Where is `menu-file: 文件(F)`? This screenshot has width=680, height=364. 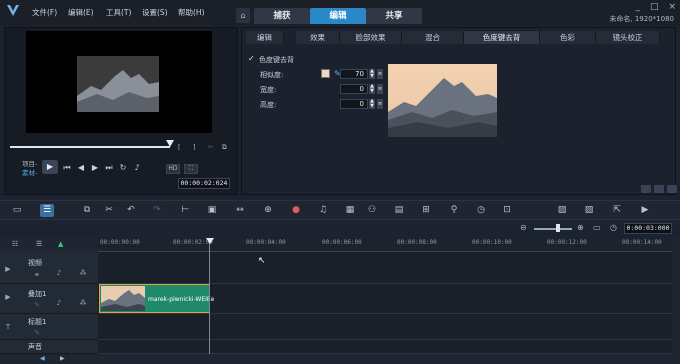 menu-file: 文件(F) is located at coordinates (44, 12).